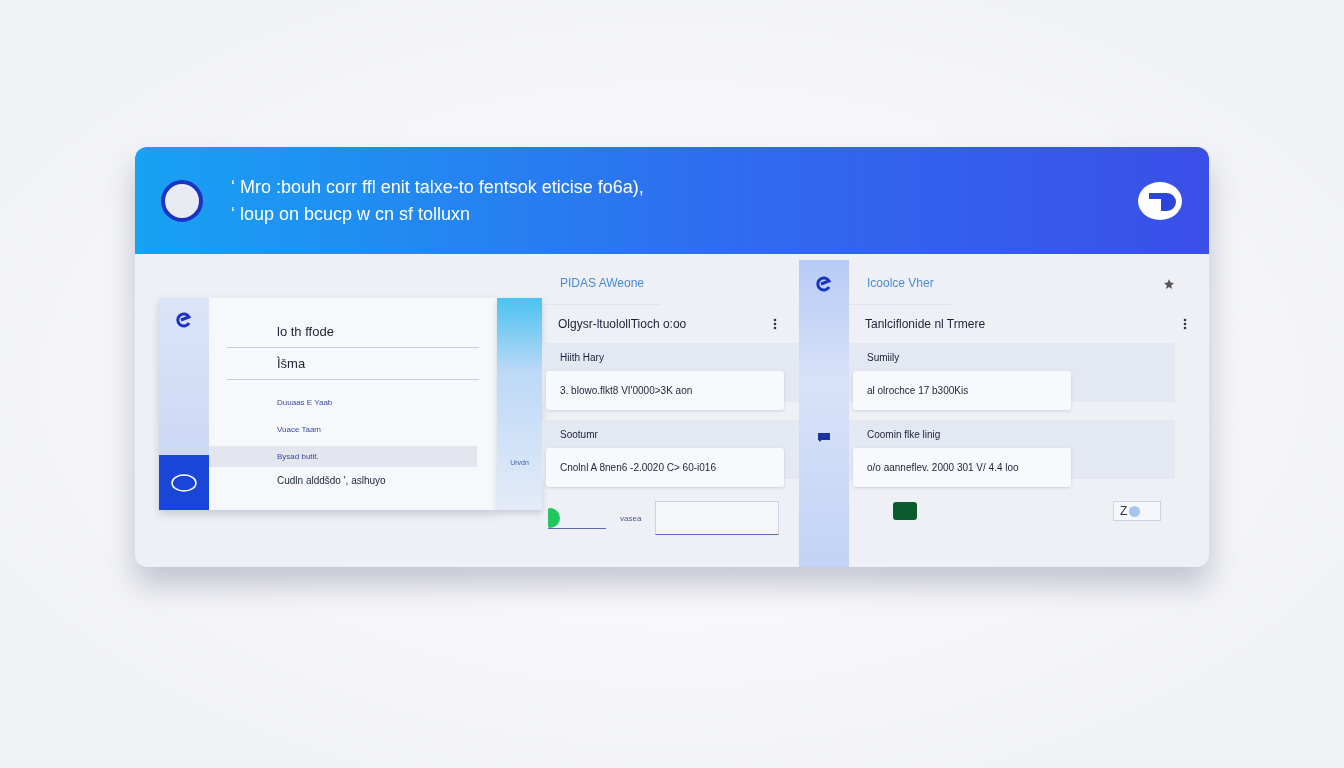  What do you see at coordinates (353, 368) in the screenshot?
I see `field-value: Ìšma` at bounding box center [353, 368].